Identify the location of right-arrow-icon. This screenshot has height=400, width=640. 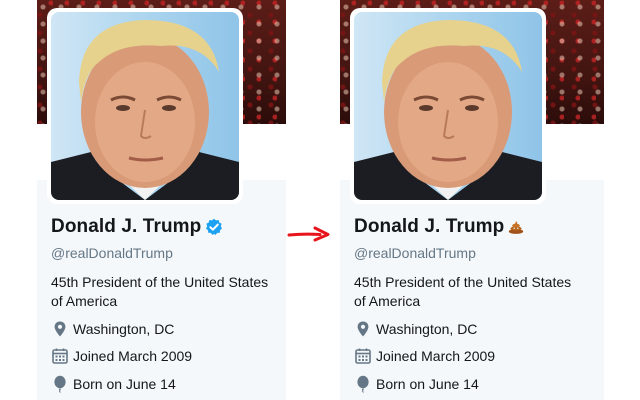
(310, 234).